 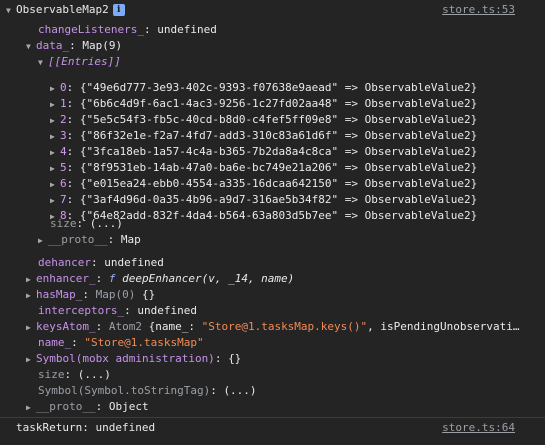 I want to click on entry-index: 3, so click(x=63, y=135).